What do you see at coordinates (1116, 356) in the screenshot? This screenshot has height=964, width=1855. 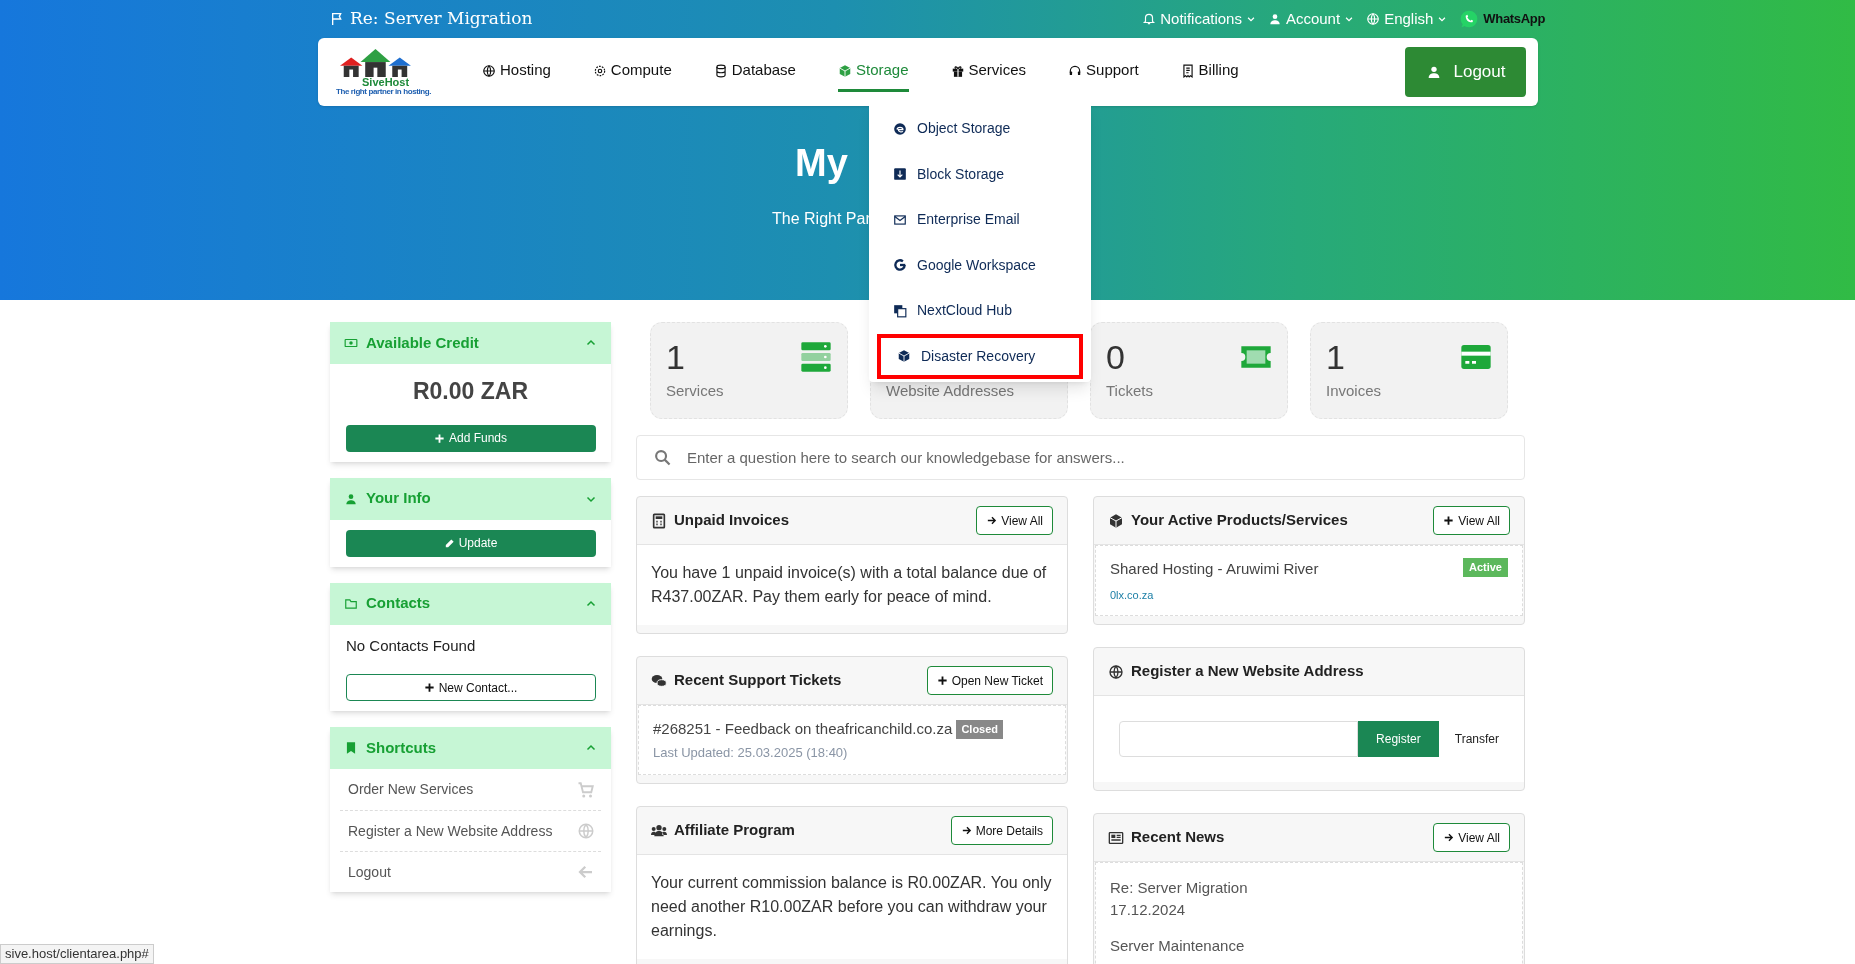 I see `stat-value: 0` at bounding box center [1116, 356].